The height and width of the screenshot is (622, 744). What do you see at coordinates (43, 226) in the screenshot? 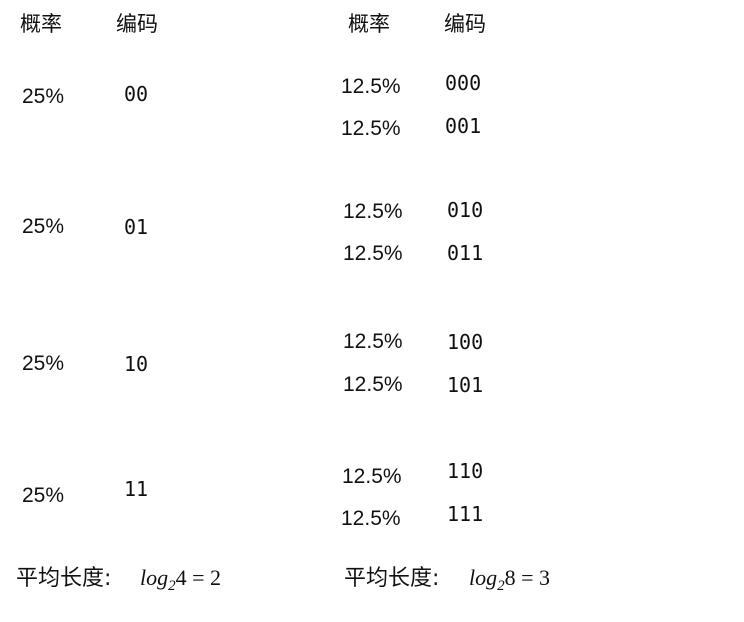
I see `left-prob-2: 25%` at bounding box center [43, 226].